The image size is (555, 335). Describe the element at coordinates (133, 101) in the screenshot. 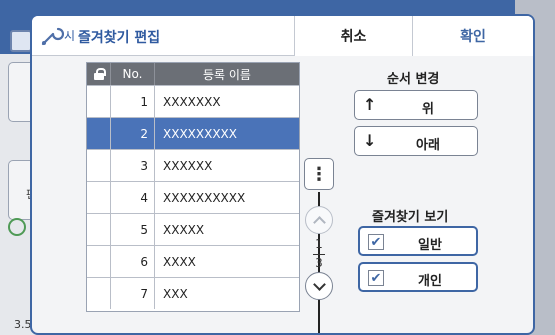

I see `row-number: 1` at that location.